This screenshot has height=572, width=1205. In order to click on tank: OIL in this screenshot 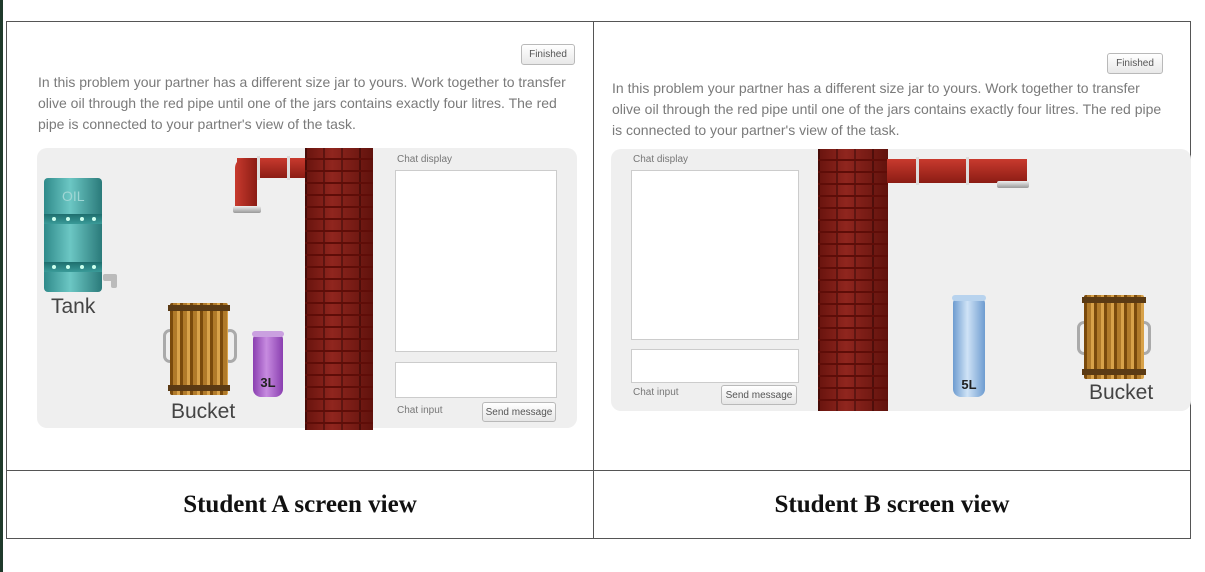, I will do `click(73, 235)`.